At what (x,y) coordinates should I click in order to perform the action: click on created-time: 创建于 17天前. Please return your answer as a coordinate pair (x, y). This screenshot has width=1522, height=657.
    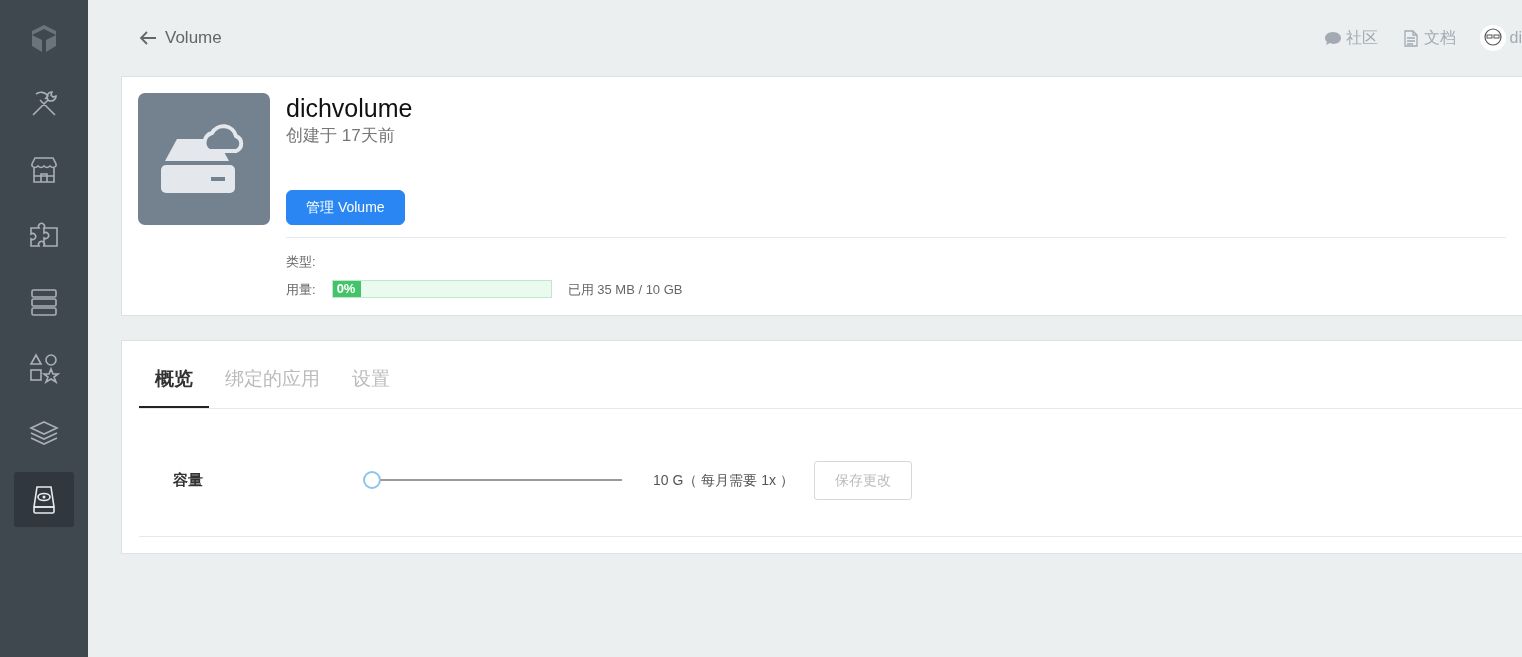
    Looking at the image, I should click on (341, 136).